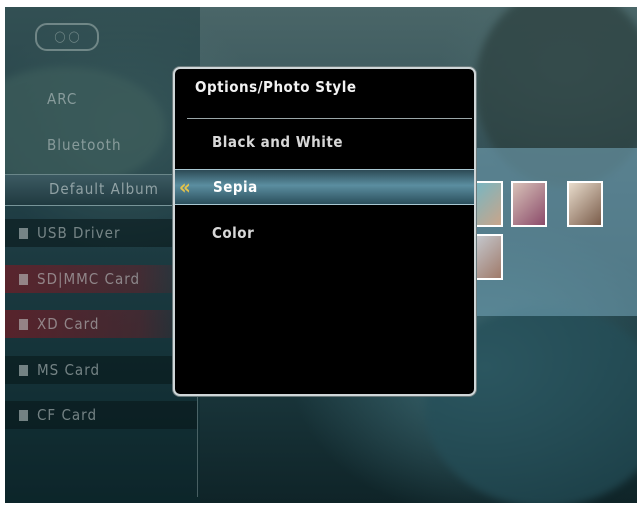 The image size is (642, 506). Describe the element at coordinates (233, 233) in the screenshot. I see `option-label: Color` at that location.